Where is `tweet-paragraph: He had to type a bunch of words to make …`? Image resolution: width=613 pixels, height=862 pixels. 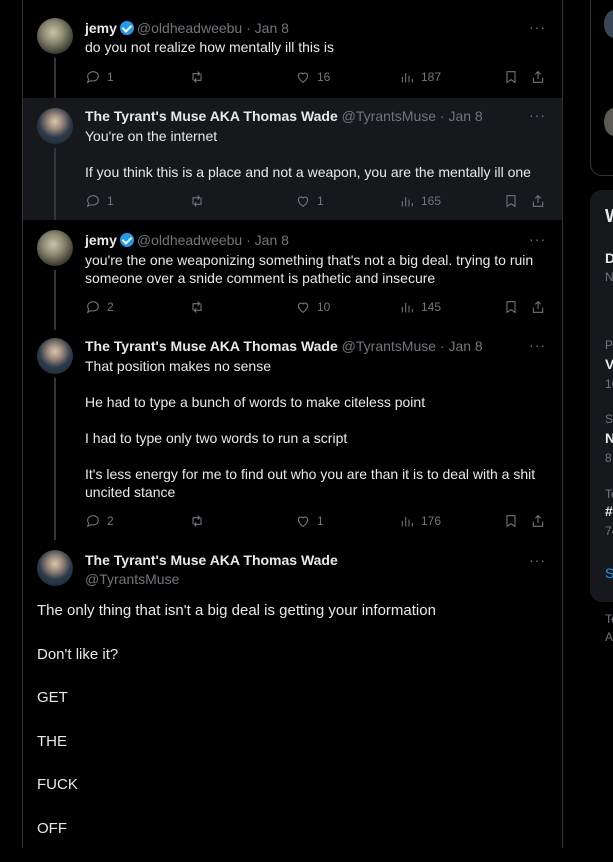 tweet-paragraph: He had to type a bunch of words to make … is located at coordinates (255, 402).